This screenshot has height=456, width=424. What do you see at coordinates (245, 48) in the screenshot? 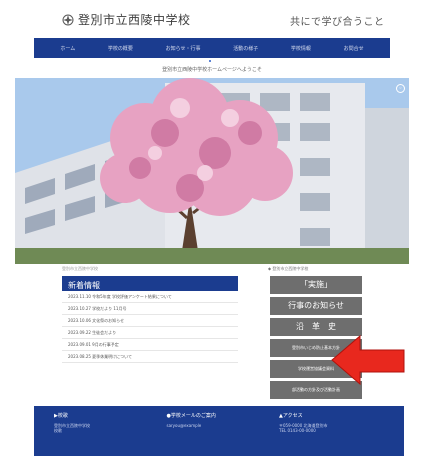
I see `nav-item-activities: 活動の様子` at bounding box center [245, 48].